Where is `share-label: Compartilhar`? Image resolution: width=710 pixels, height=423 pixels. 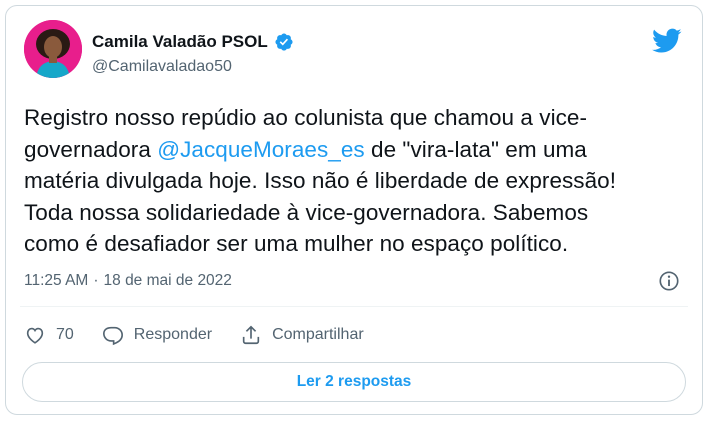
share-label: Compartilhar is located at coordinates (318, 334).